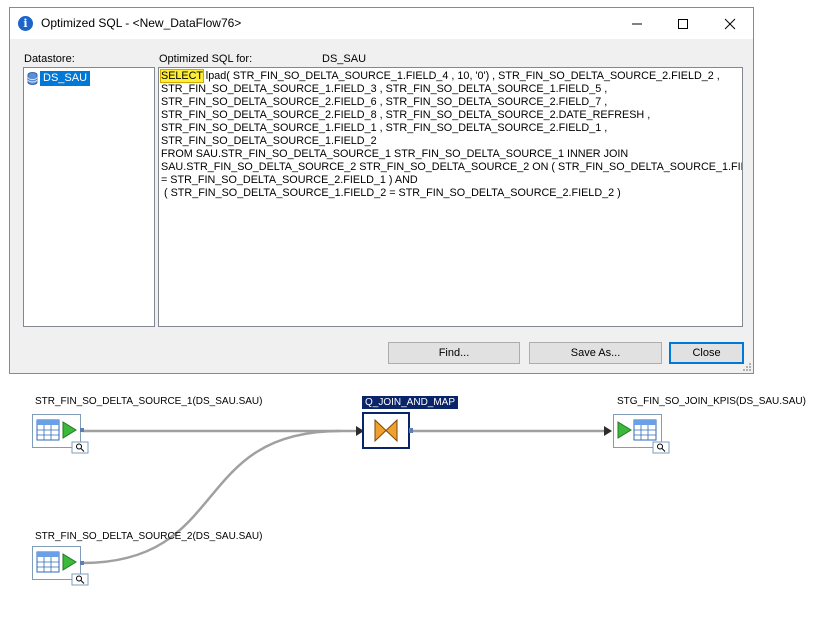 The width and height of the screenshot is (825, 618). I want to click on arrow-into-target-icon, so click(608, 431).